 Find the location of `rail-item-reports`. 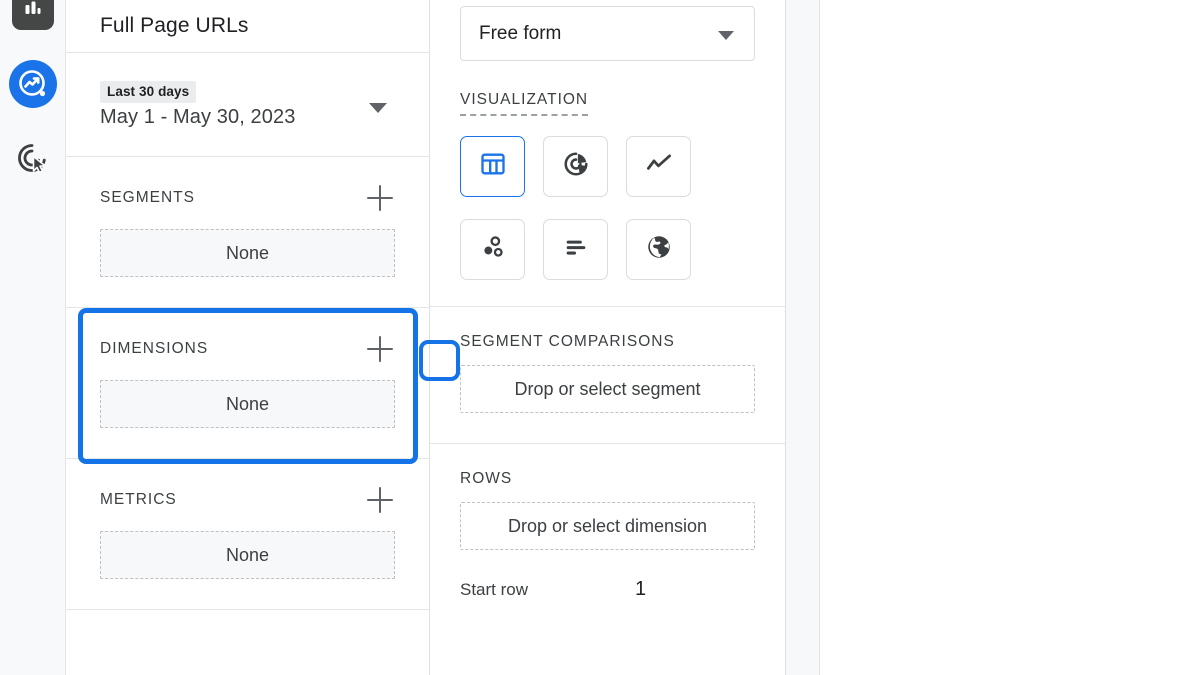

rail-item-reports is located at coordinates (33, 16).